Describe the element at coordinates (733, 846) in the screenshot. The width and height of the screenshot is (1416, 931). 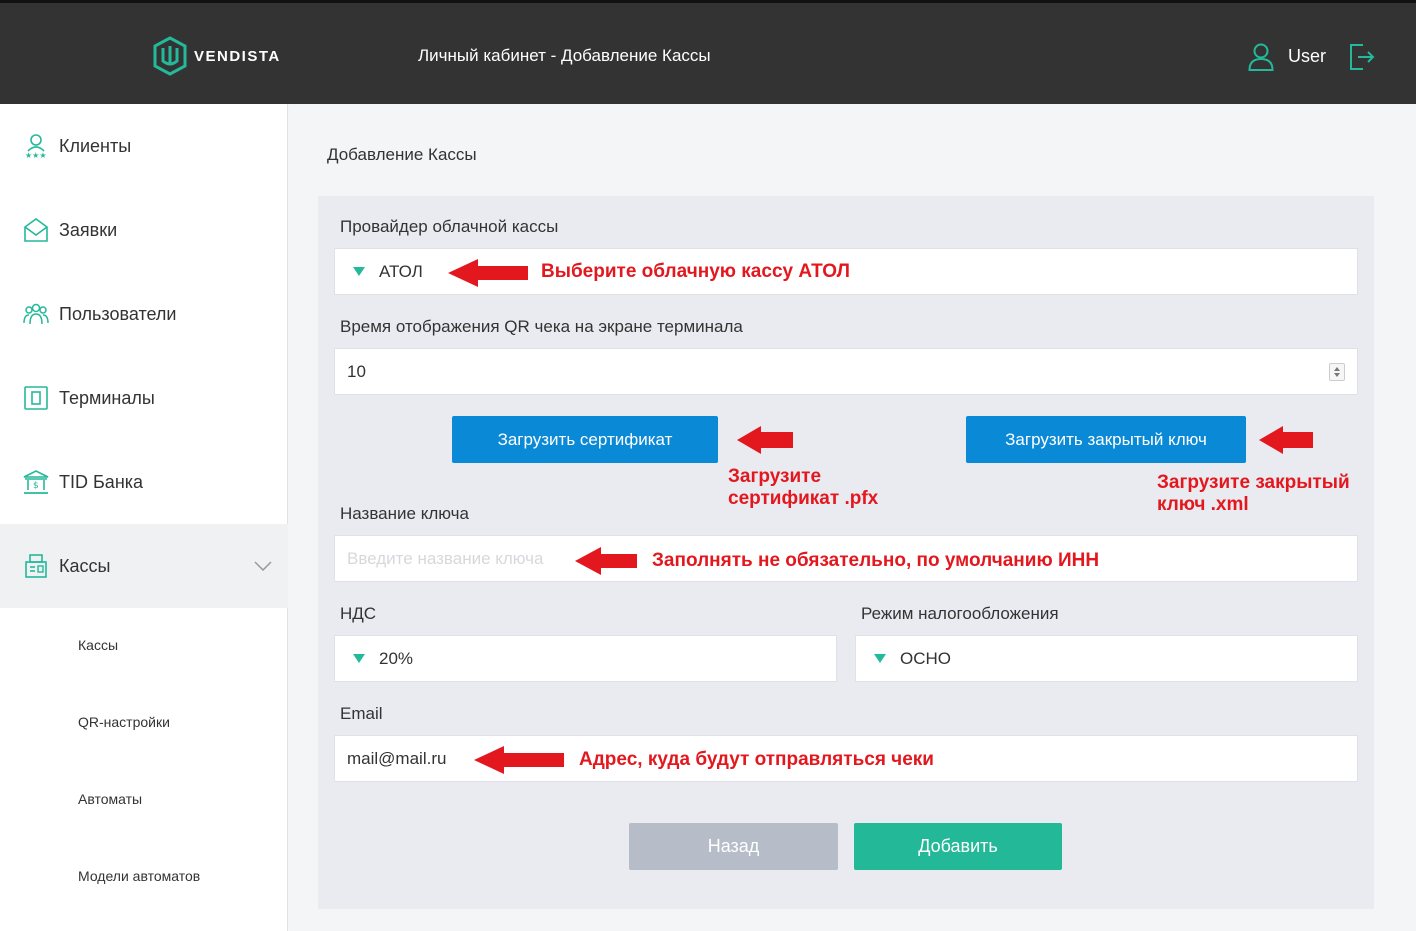
I see `back-button: Назад` at that location.